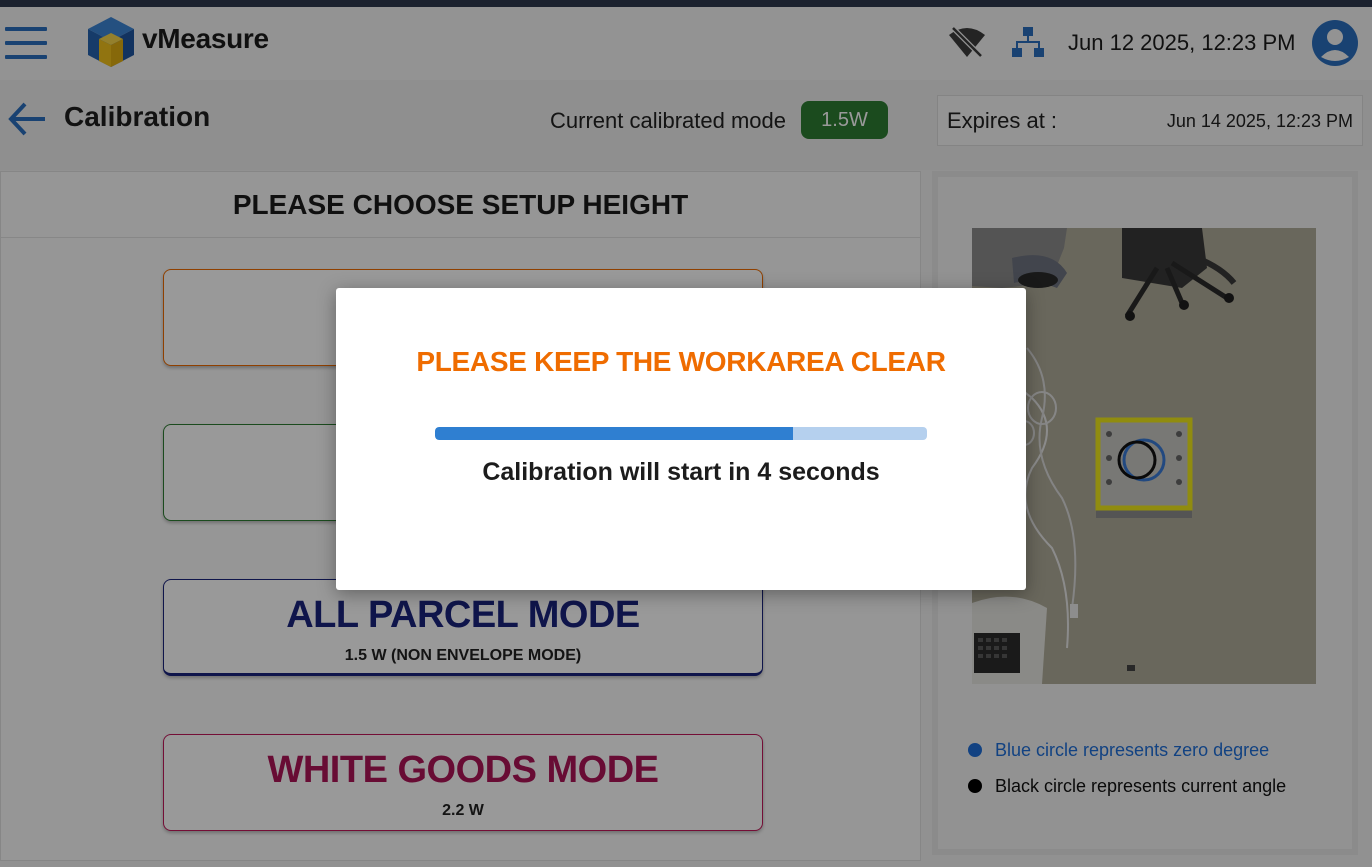 The height and width of the screenshot is (867, 1372). What do you see at coordinates (681, 472) in the screenshot?
I see `countdown-message: Calibration will start in 4 seconds` at bounding box center [681, 472].